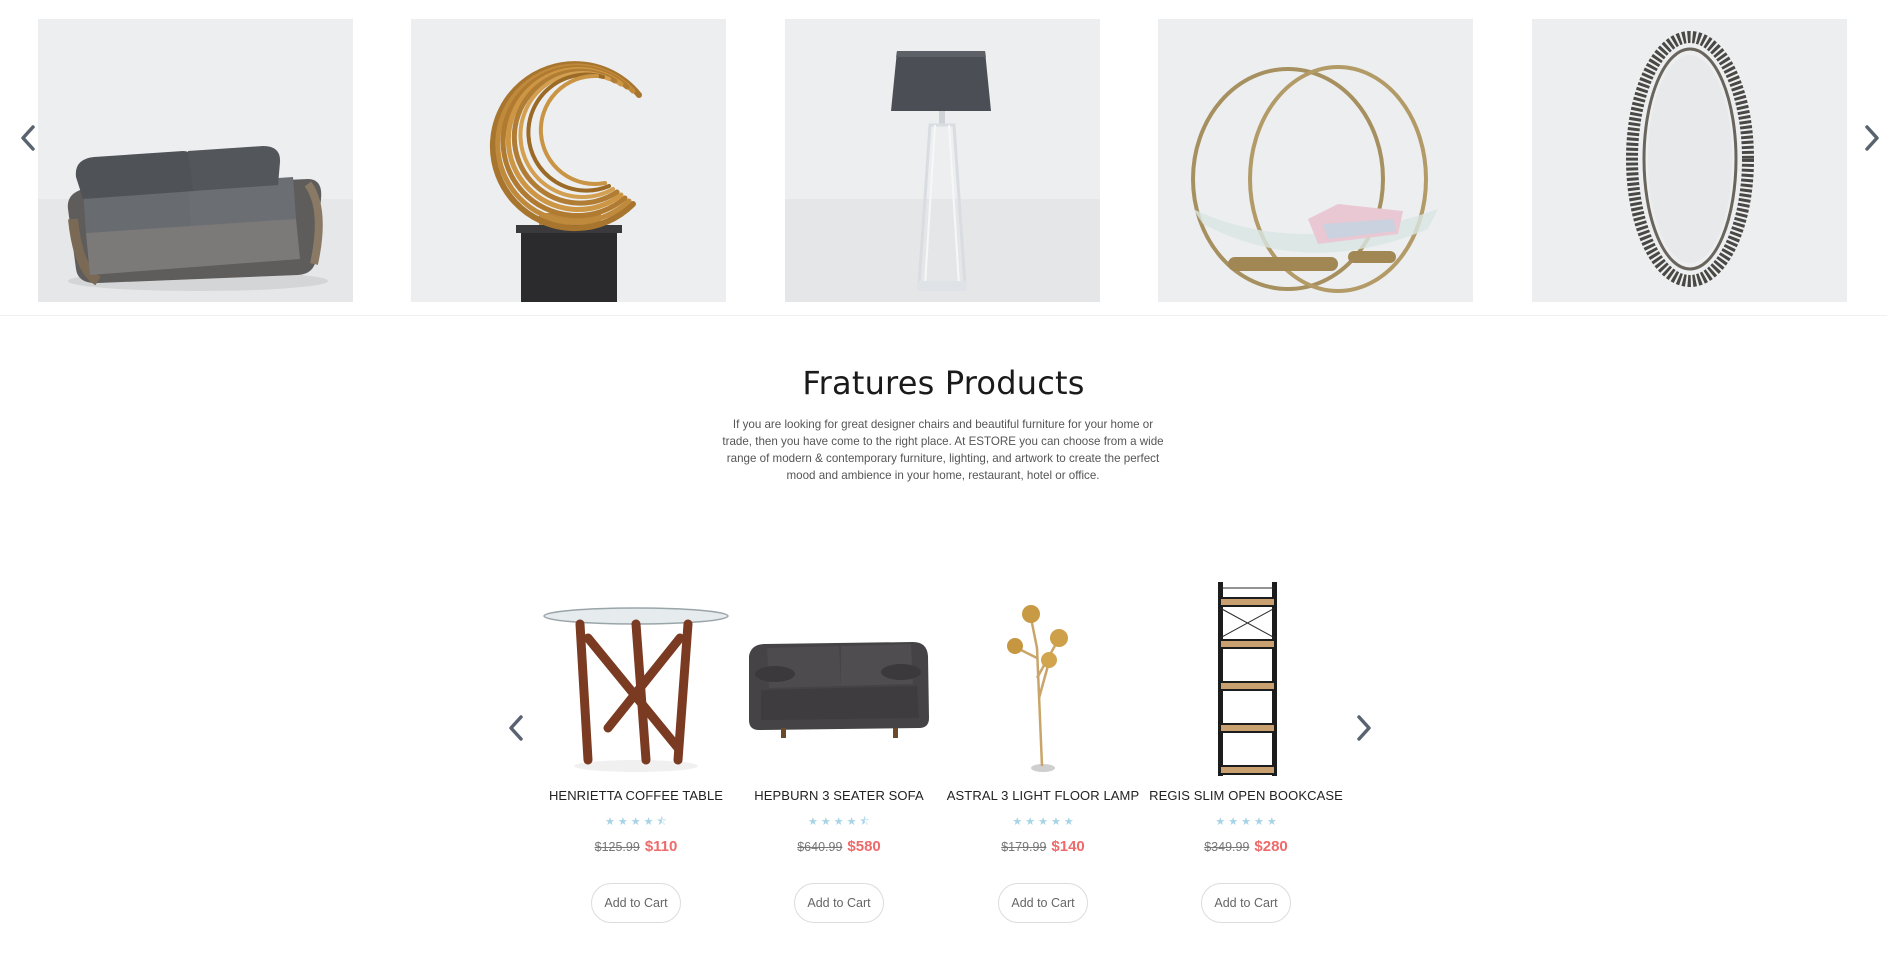  I want to click on carousel-tile-sofa, so click(195, 160).